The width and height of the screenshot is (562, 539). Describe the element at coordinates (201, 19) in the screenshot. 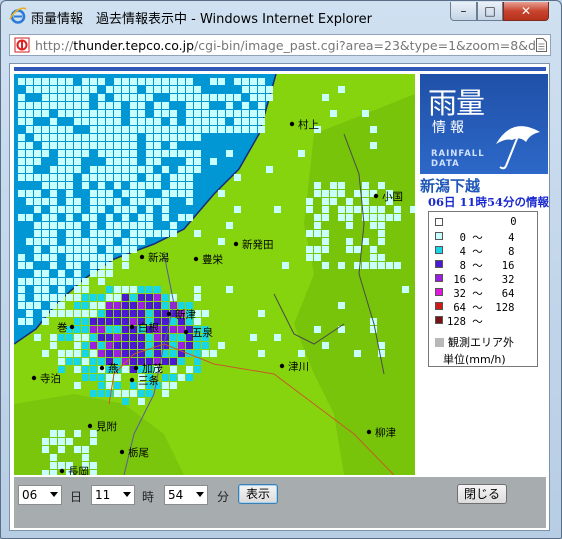

I see `window-title: 雨量情報 過去情報表示中 - Windows Internet Explorer` at that location.